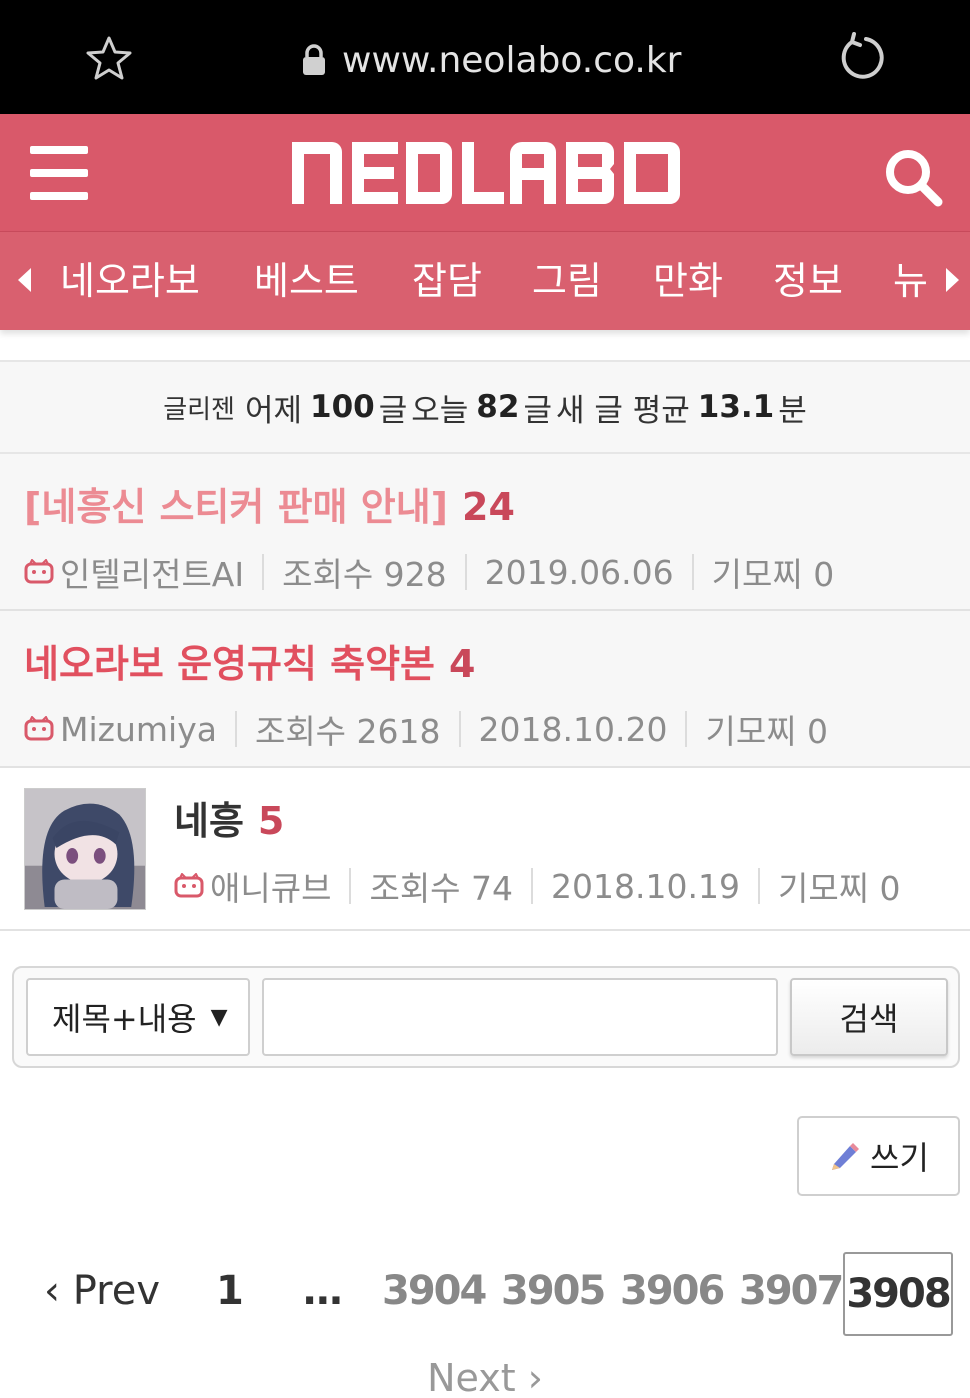  What do you see at coordinates (688, 281) in the screenshot?
I see `nav-item-comics: 만화` at bounding box center [688, 281].